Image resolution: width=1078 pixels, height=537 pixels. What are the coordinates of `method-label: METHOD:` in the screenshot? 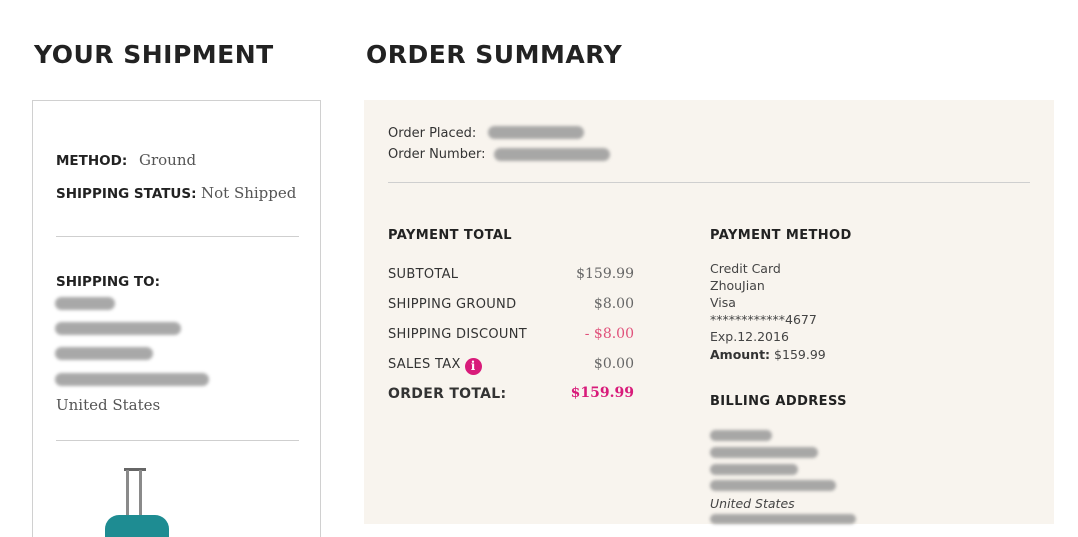 It's located at (92, 161).